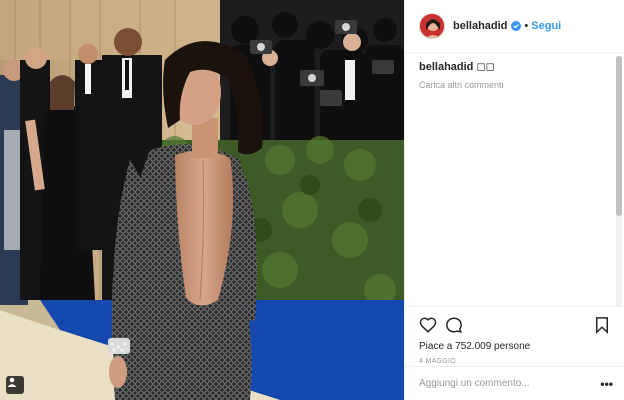 This screenshot has height=400, width=624. Describe the element at coordinates (602, 325) in the screenshot. I see `bookmark-icon` at that location.